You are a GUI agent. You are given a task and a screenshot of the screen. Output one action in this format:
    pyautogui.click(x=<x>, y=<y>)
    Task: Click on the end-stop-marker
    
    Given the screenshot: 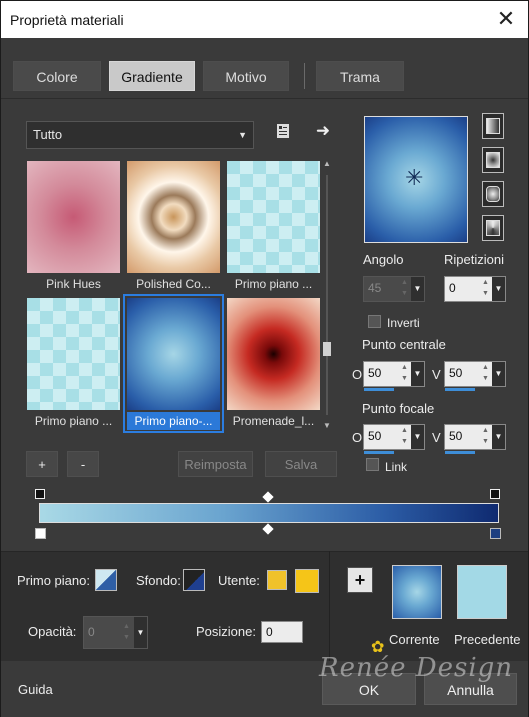 What is the action you would take?
    pyautogui.click(x=495, y=494)
    